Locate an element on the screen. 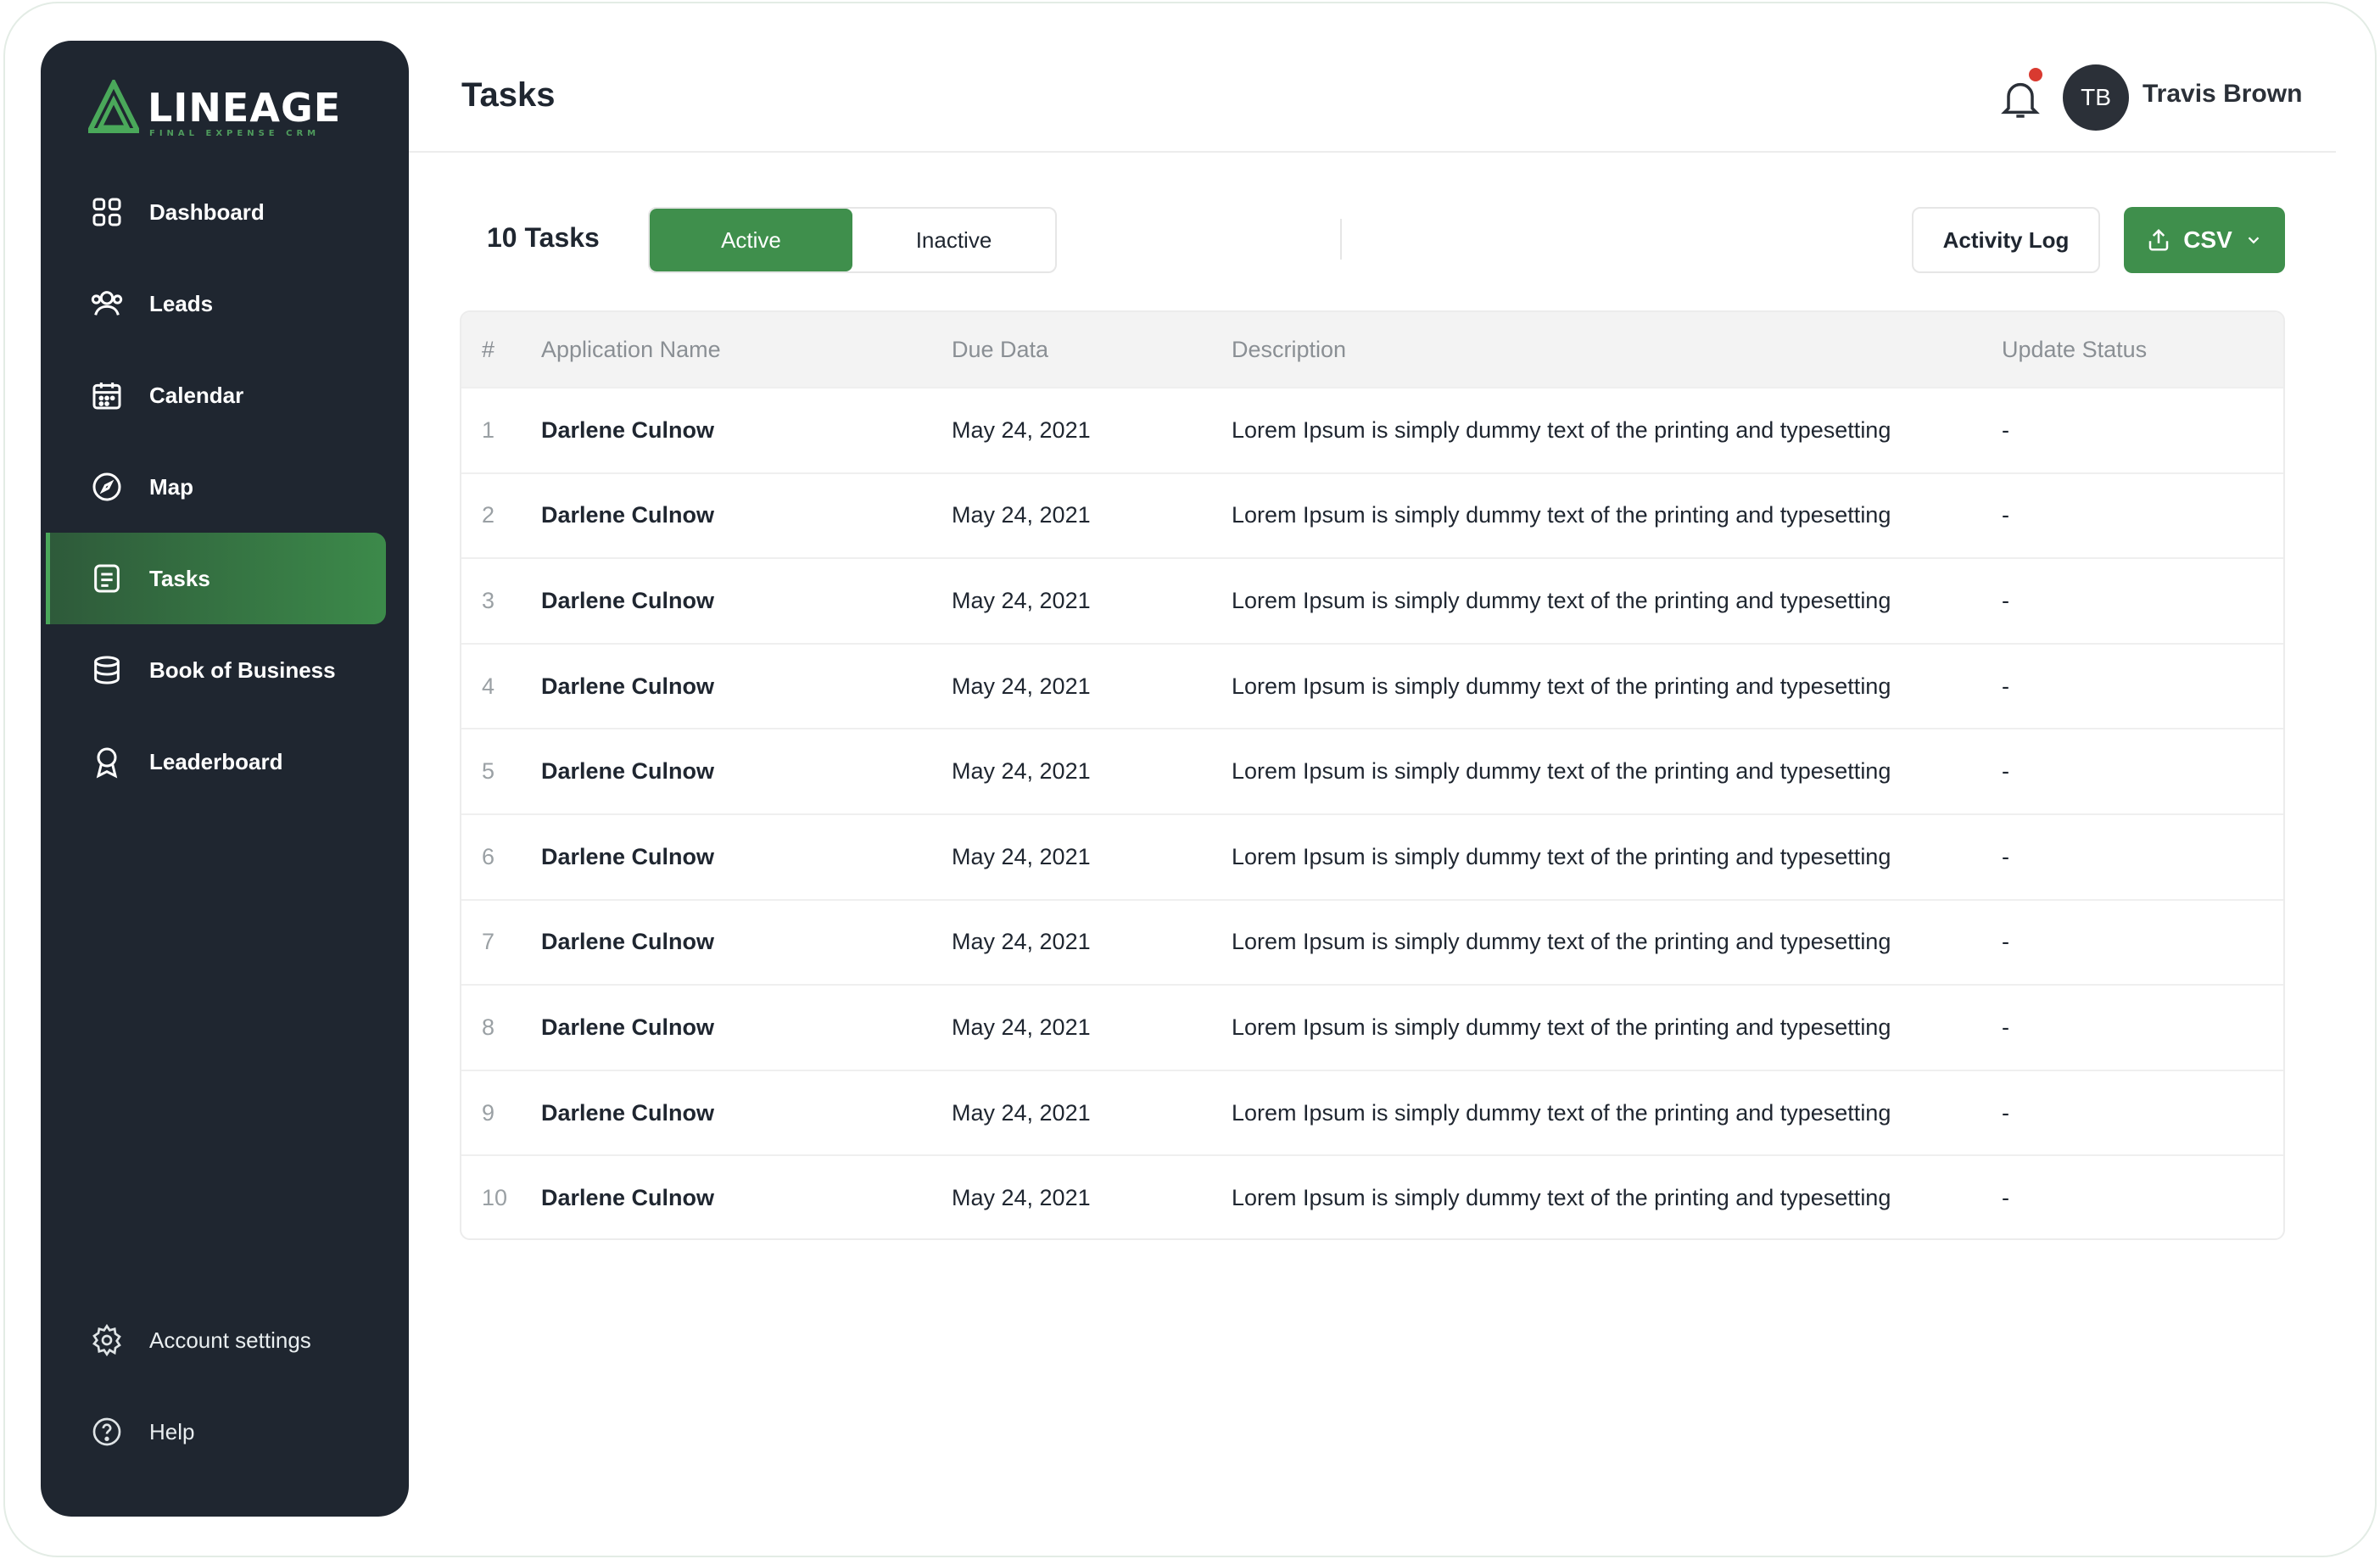 This screenshot has height=1559, width=2380. sidebar-item-label: Leaderboard is located at coordinates (216, 761).